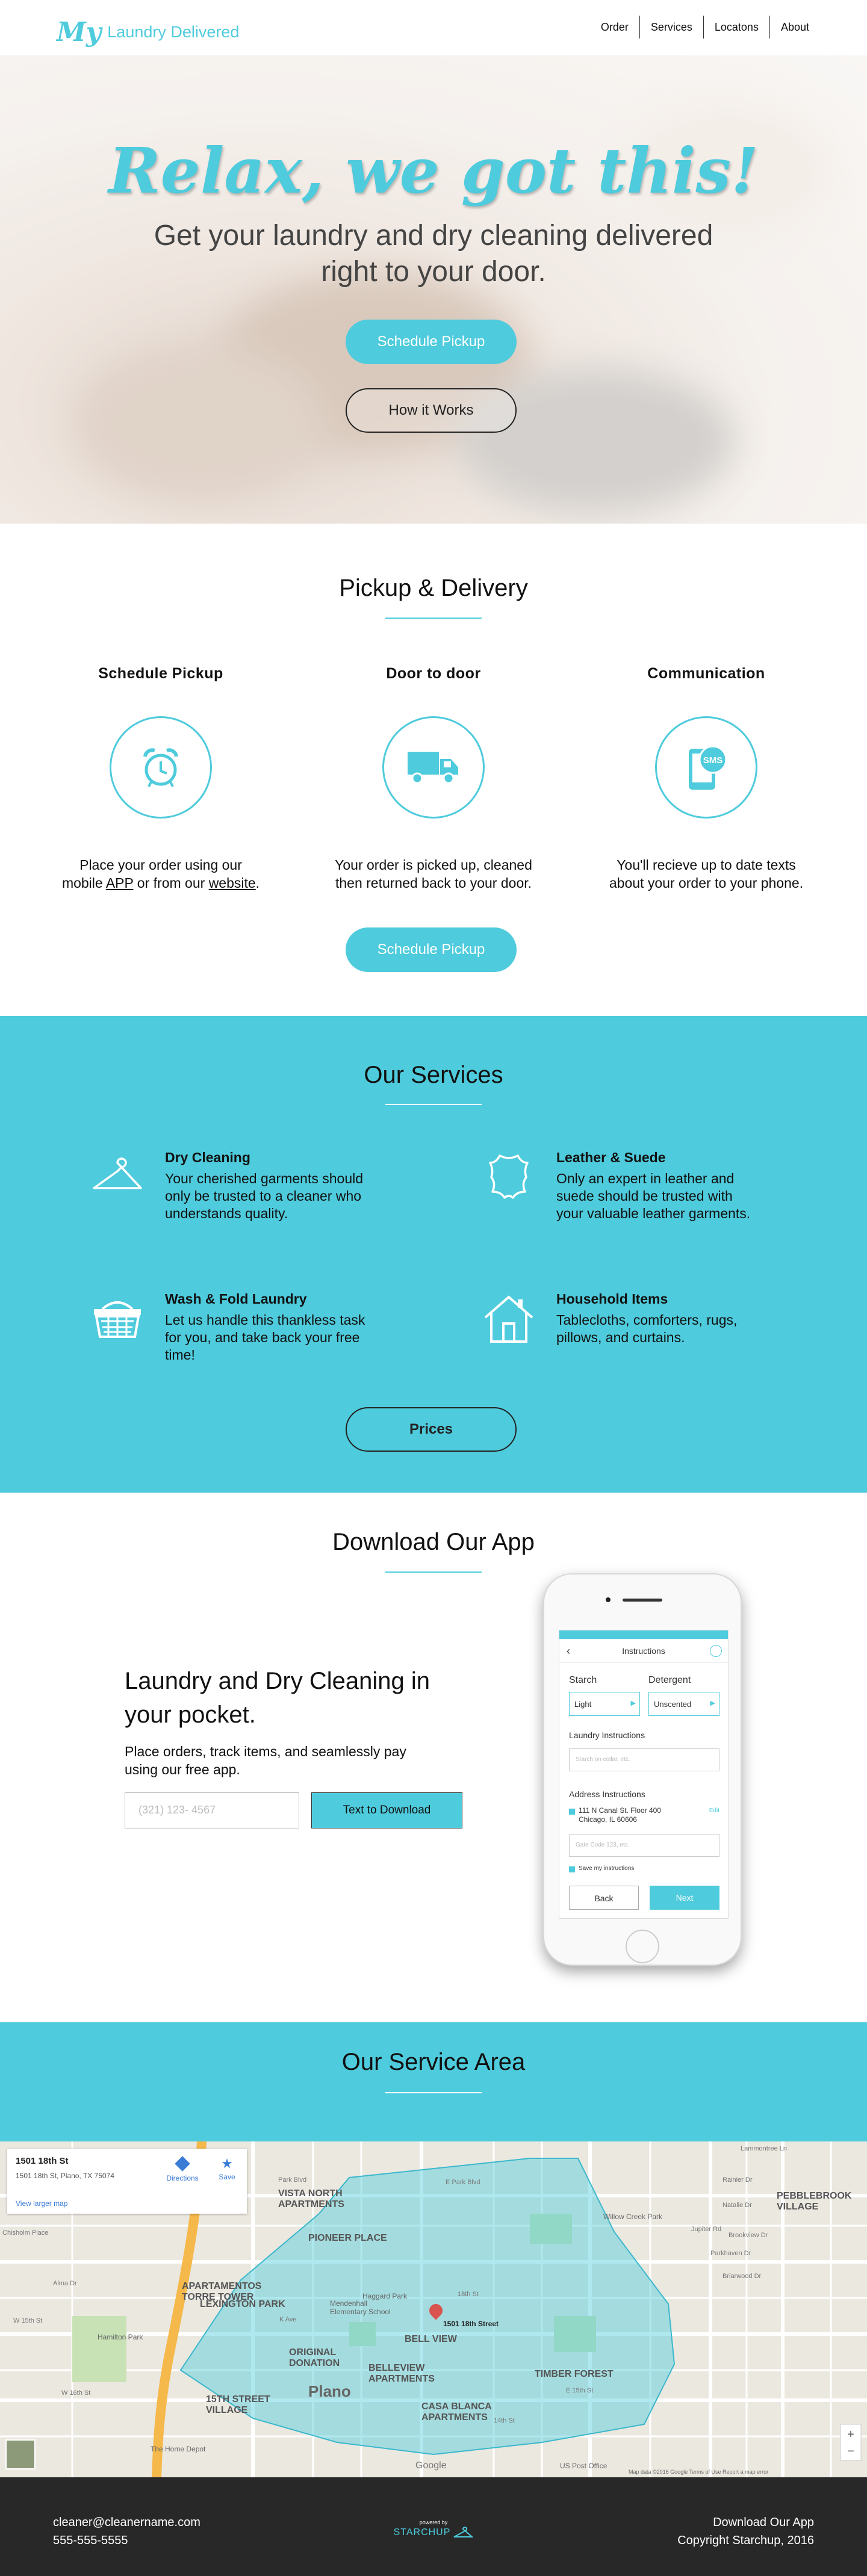 The width and height of the screenshot is (867, 2576). I want to click on address-line: Chicago, IL 60606, so click(608, 1819).